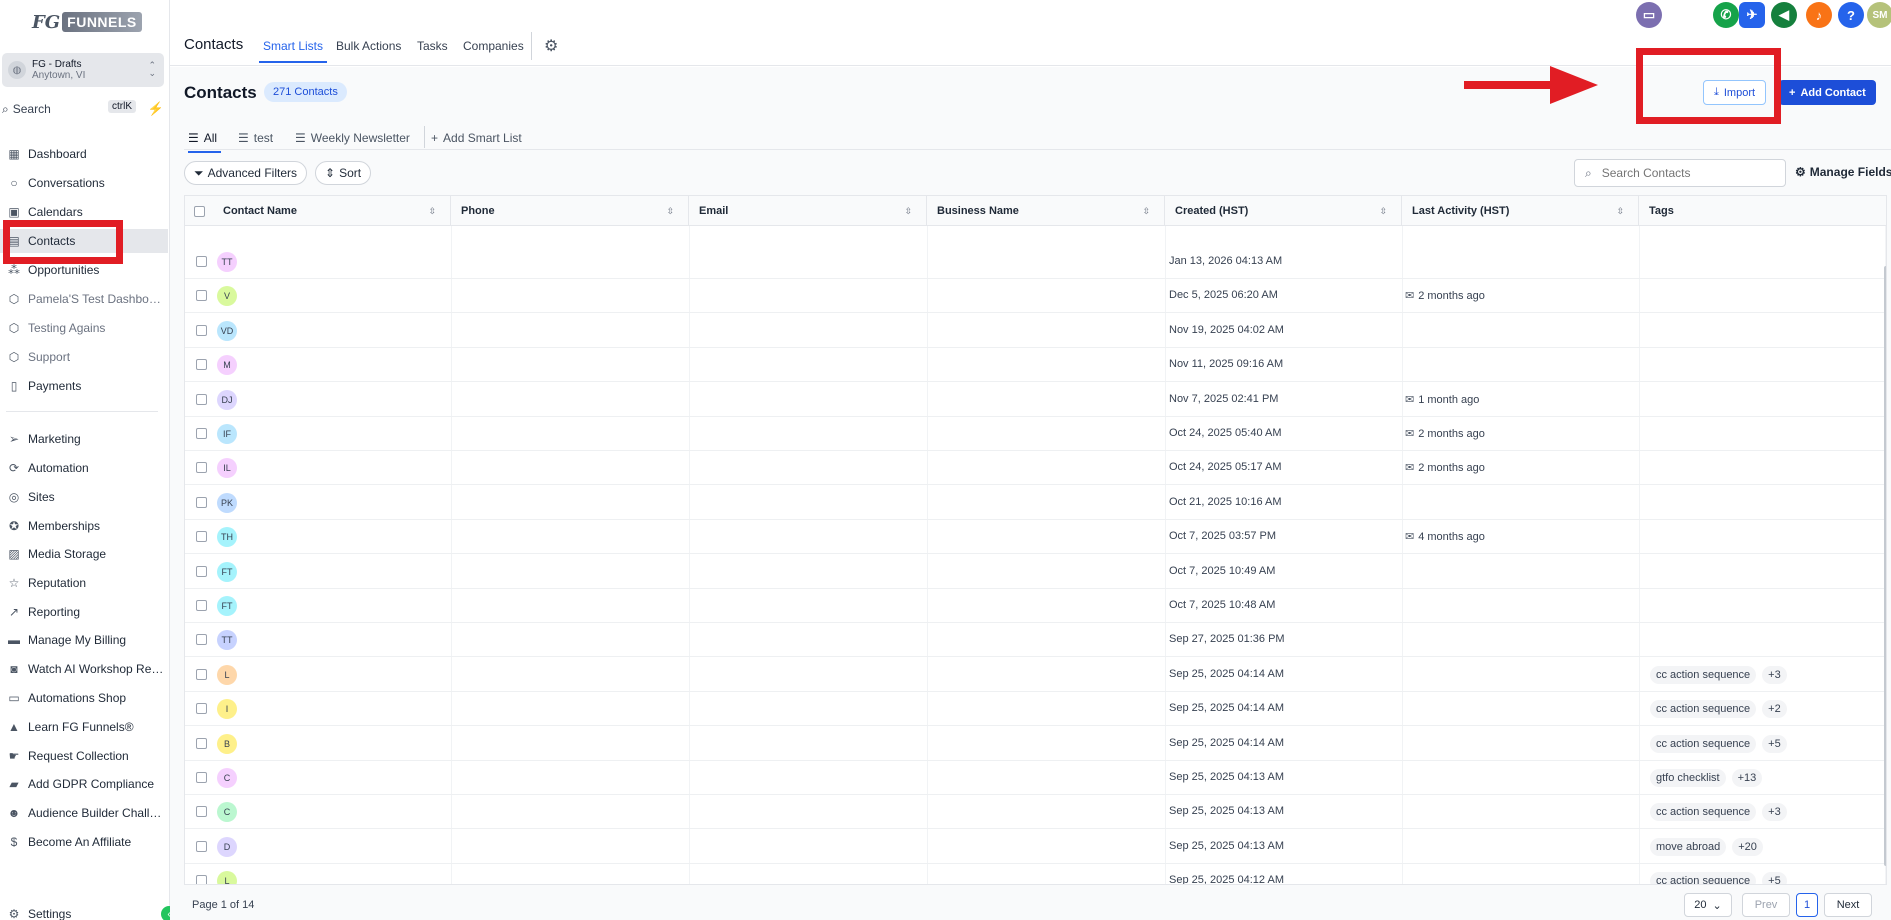  I want to click on sidebar-item-learn-fg-funnels: ▲ Learn FG Funnels®, so click(84, 727).